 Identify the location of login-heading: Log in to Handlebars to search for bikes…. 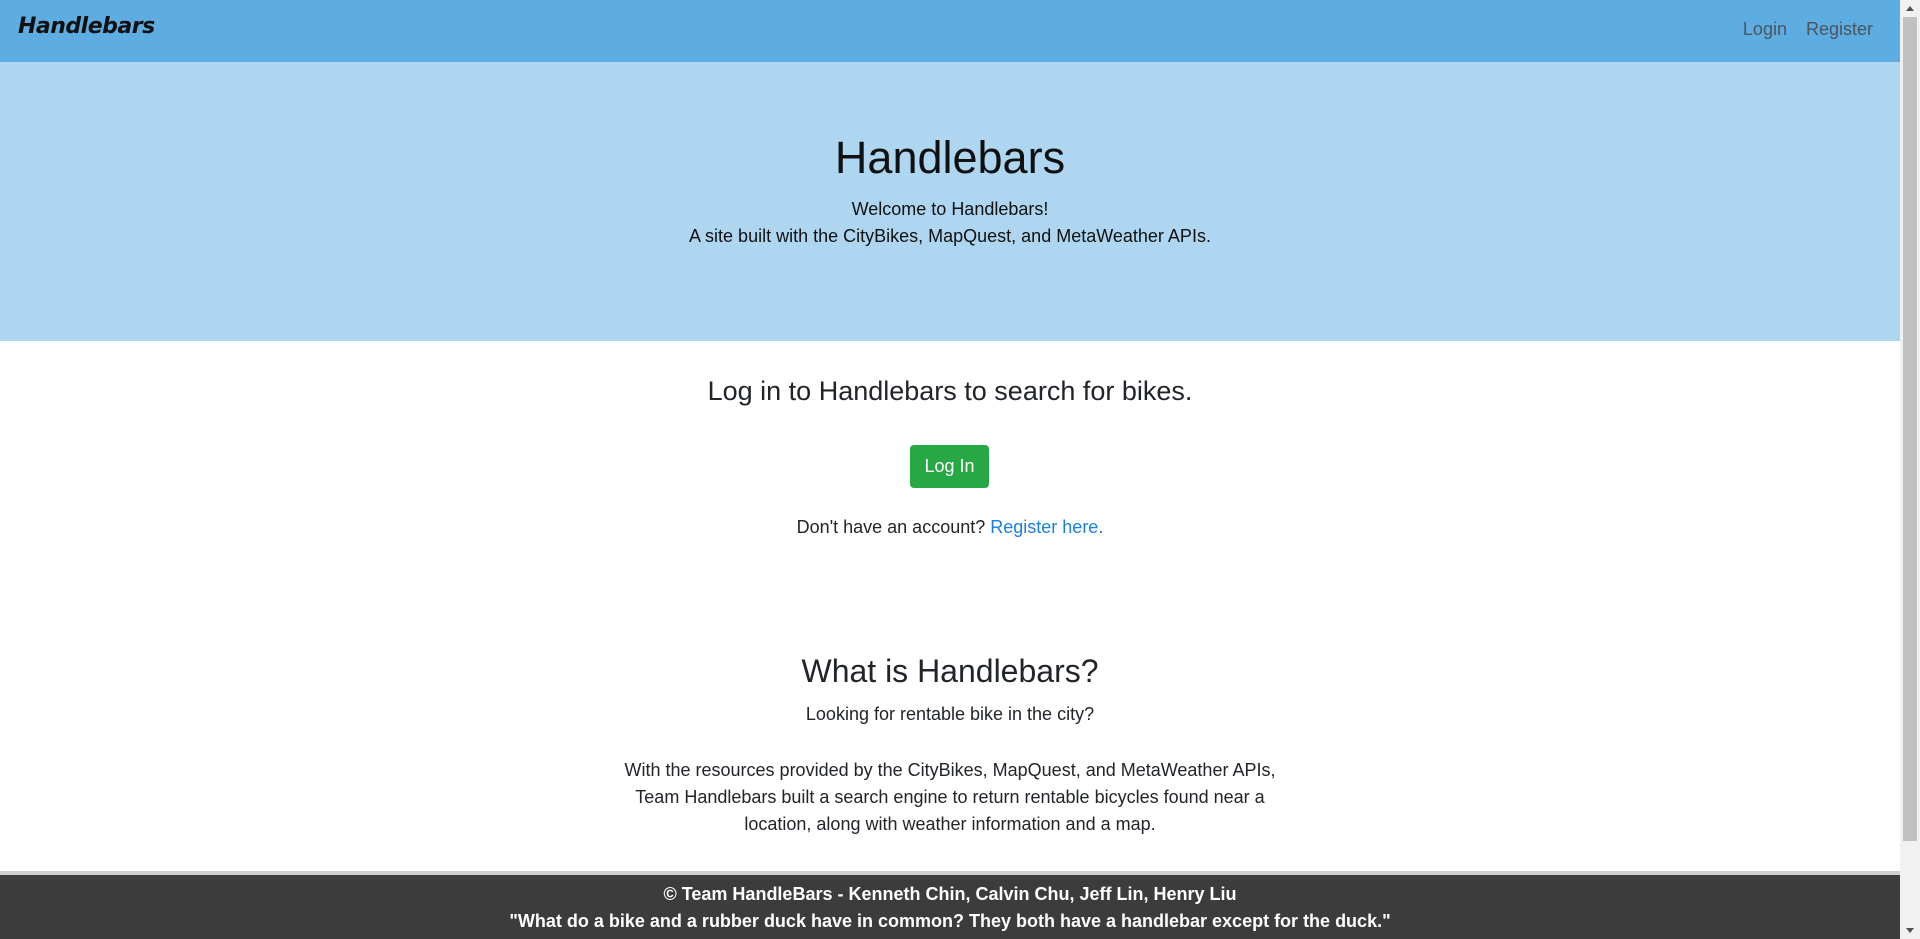
(950, 391).